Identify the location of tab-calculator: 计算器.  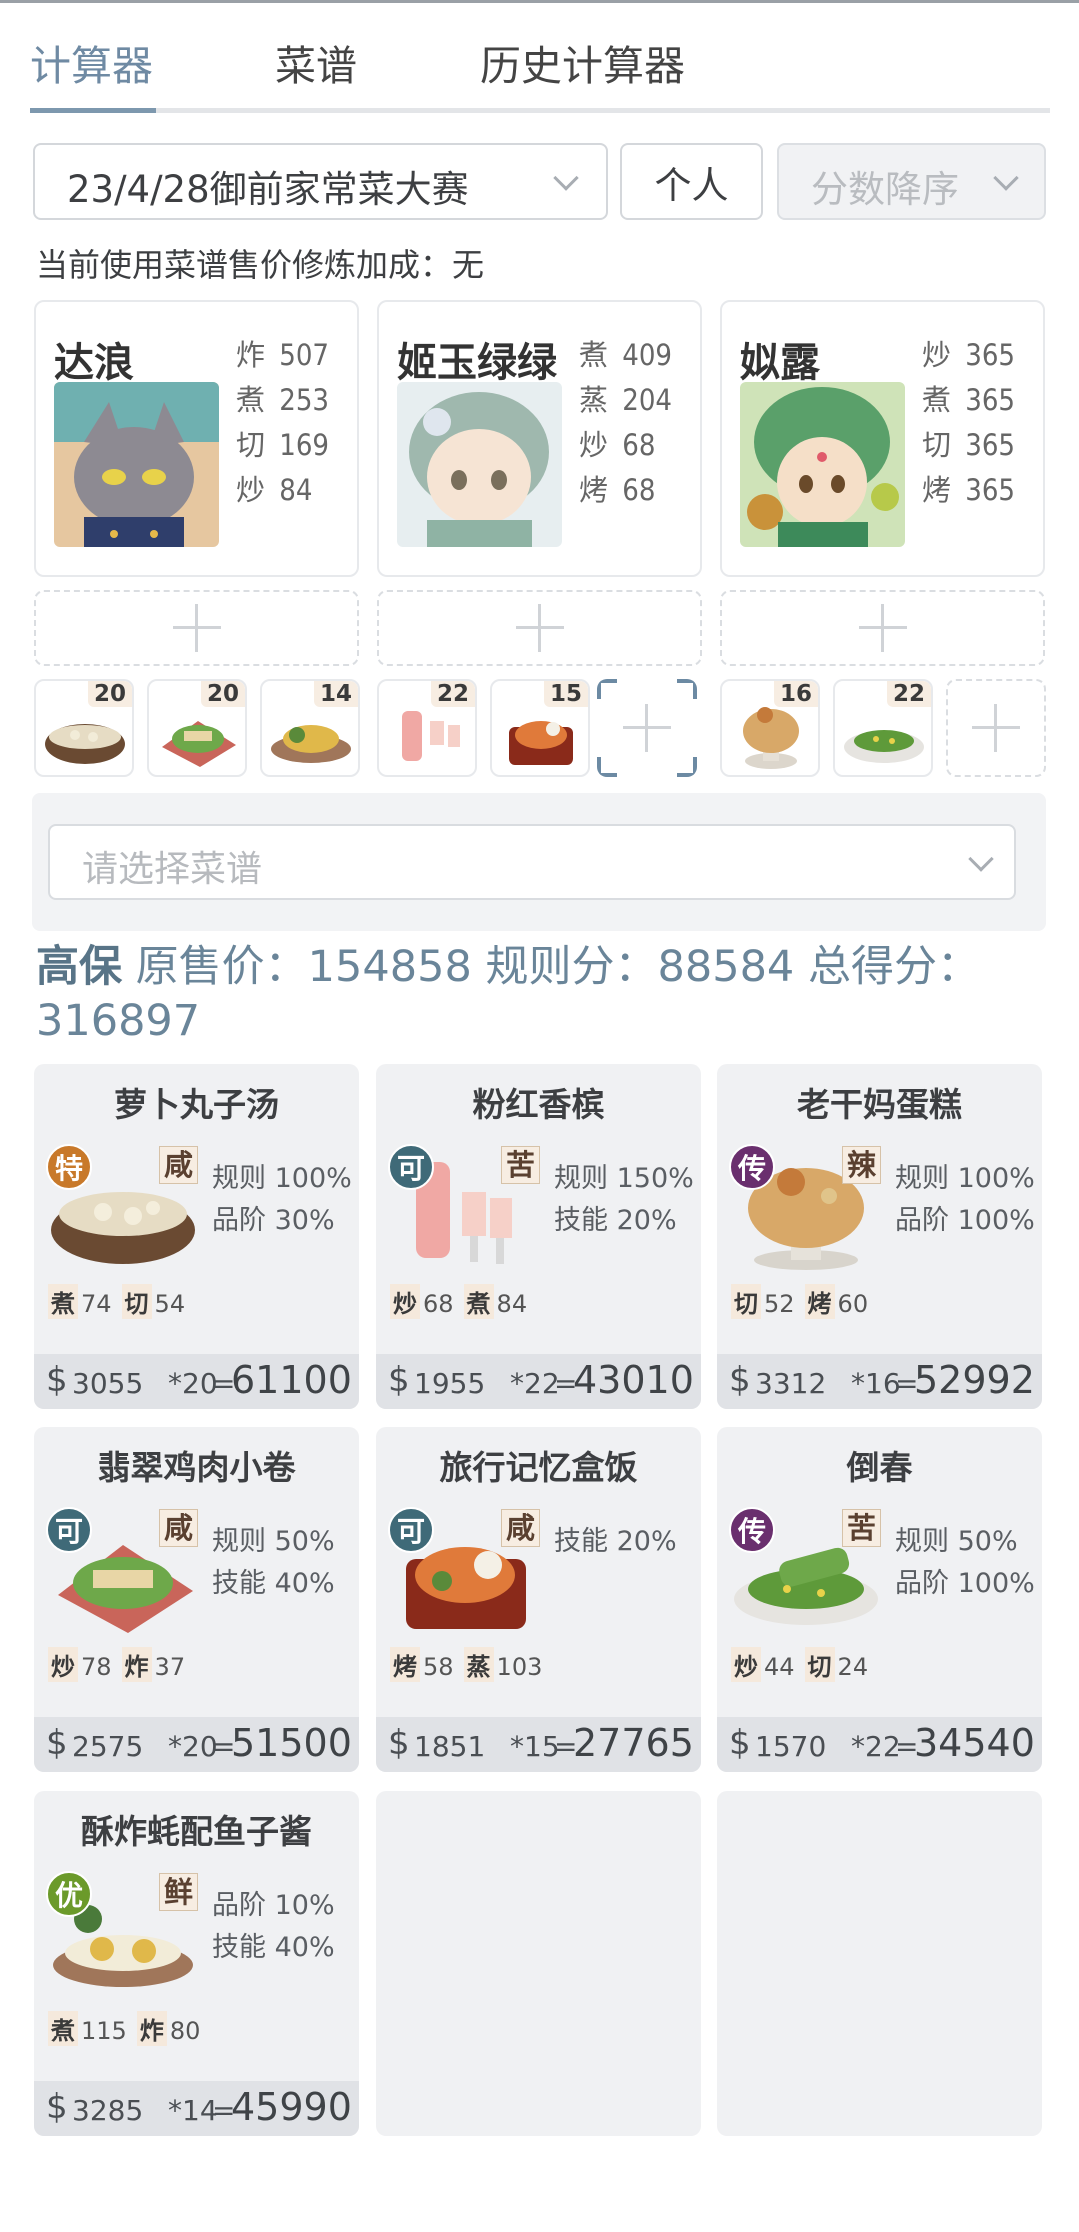
(91, 62).